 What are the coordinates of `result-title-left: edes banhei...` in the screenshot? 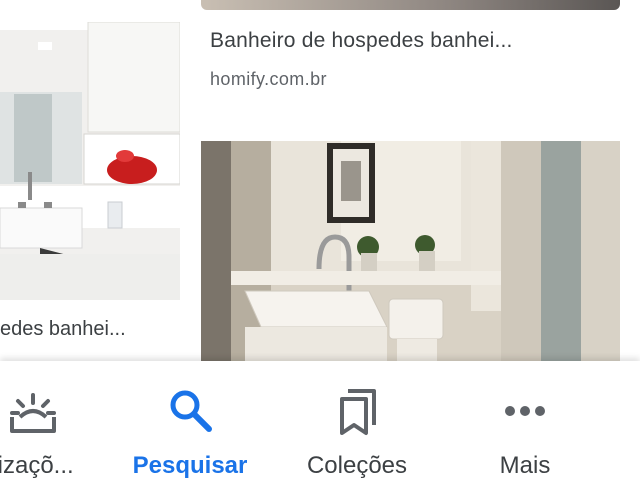 It's located at (90, 329).